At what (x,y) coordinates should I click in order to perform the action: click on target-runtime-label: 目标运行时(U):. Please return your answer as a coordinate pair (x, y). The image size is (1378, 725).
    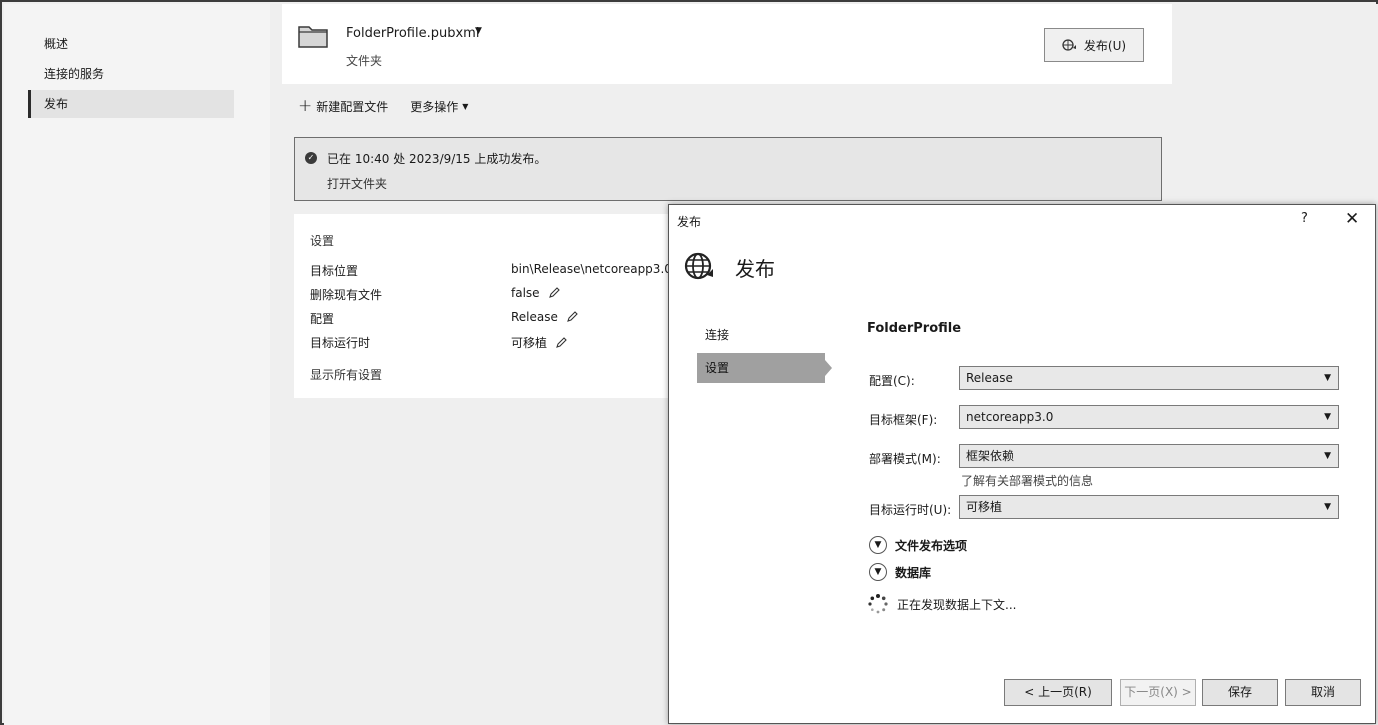
    Looking at the image, I should click on (910, 510).